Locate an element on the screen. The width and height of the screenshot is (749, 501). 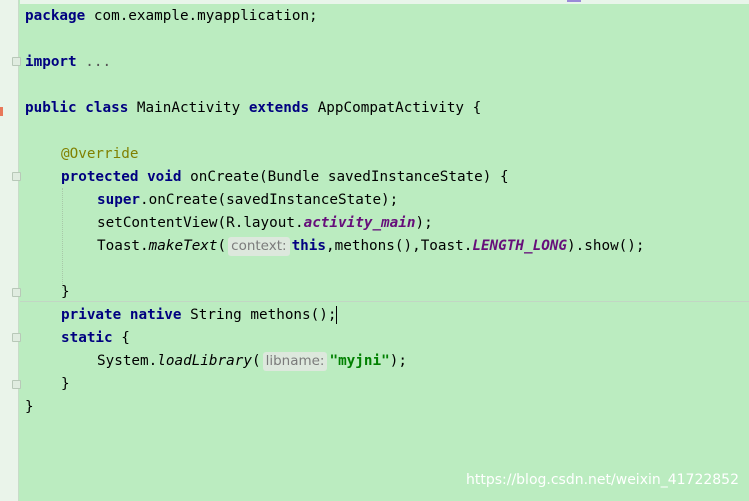
call-text: setContentView(R.layout. is located at coordinates (200, 223).